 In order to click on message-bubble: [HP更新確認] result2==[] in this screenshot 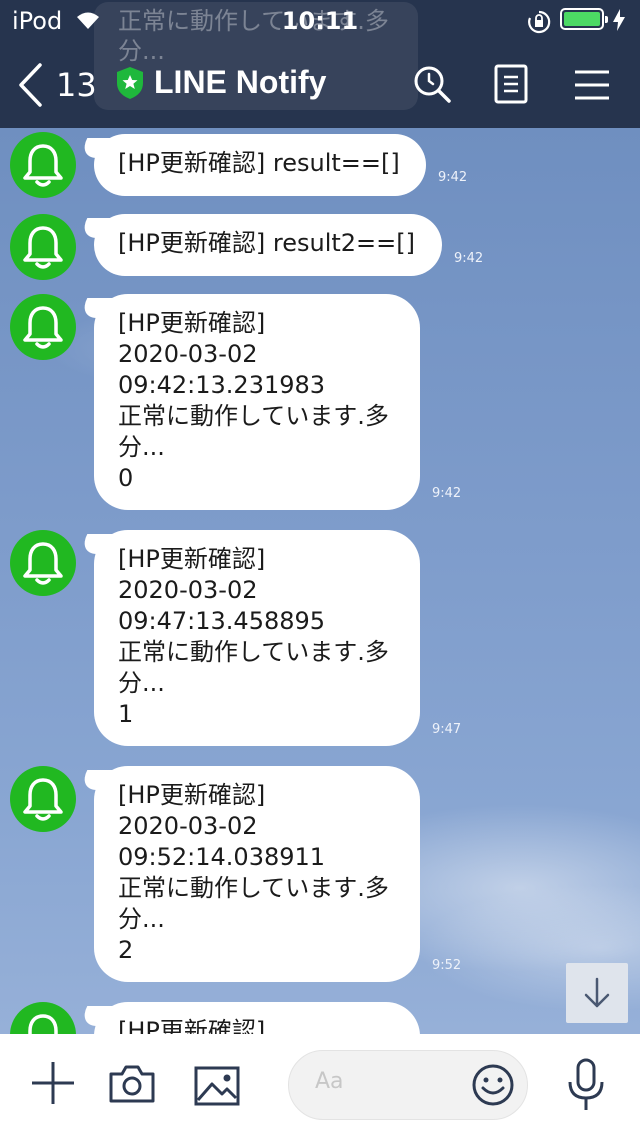, I will do `click(268, 245)`.